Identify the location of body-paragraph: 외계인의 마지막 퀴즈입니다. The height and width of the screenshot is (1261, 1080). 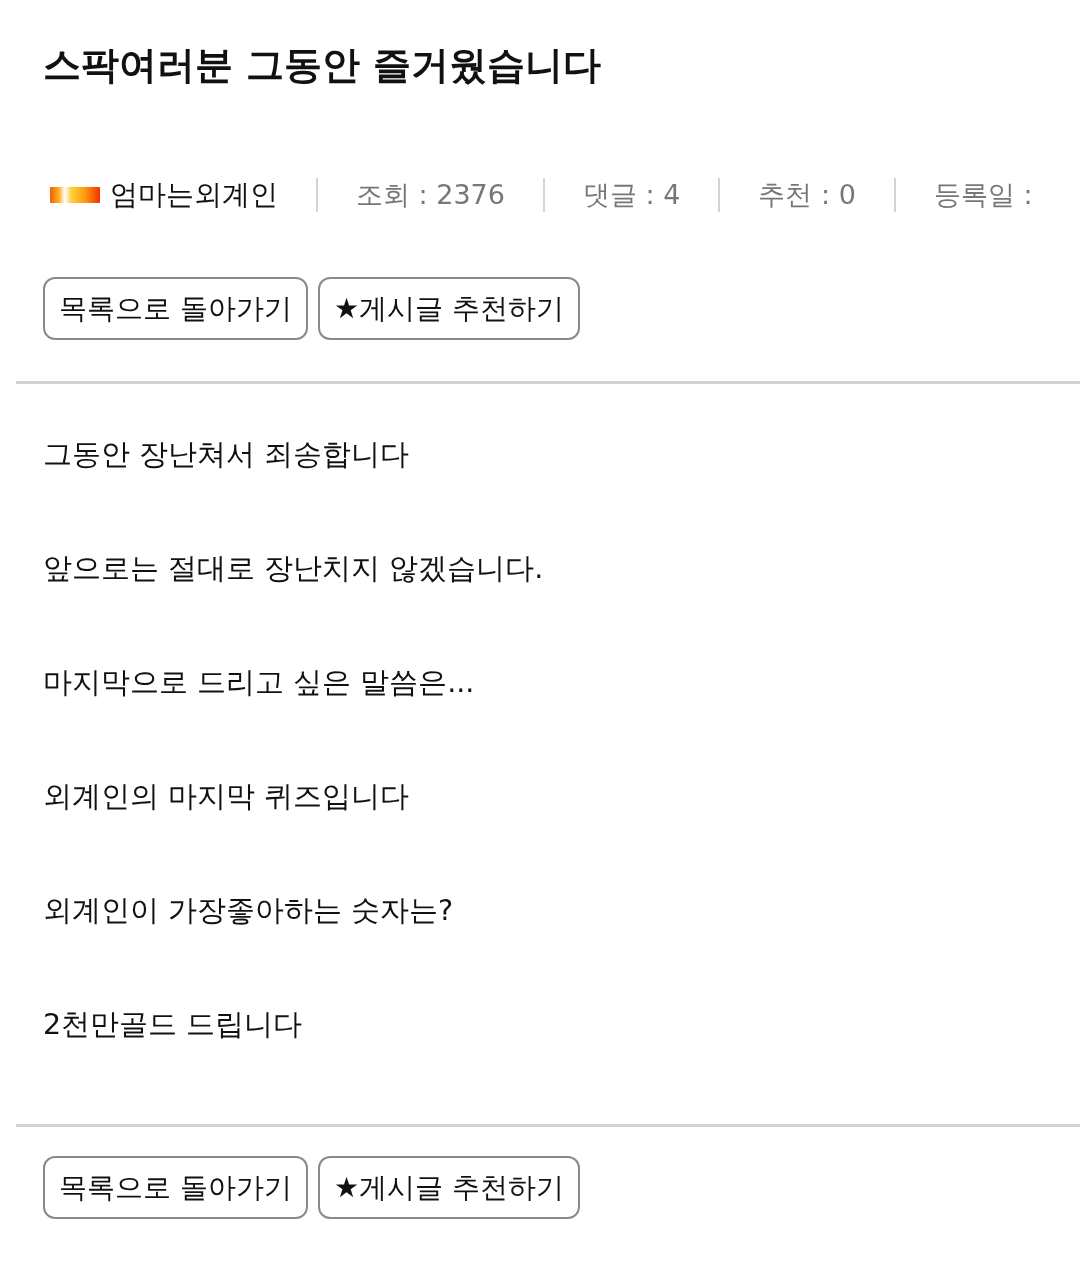
(226, 797).